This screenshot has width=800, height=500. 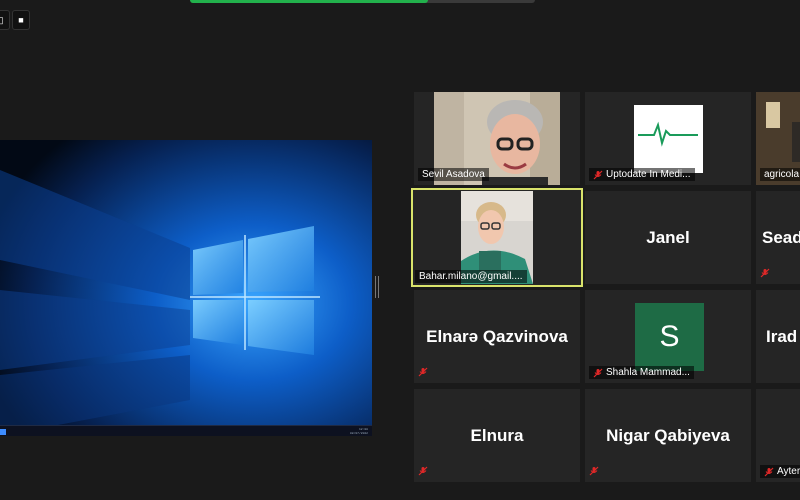 I want to click on participant-name-text: Sevil Asadova, so click(x=453, y=174).